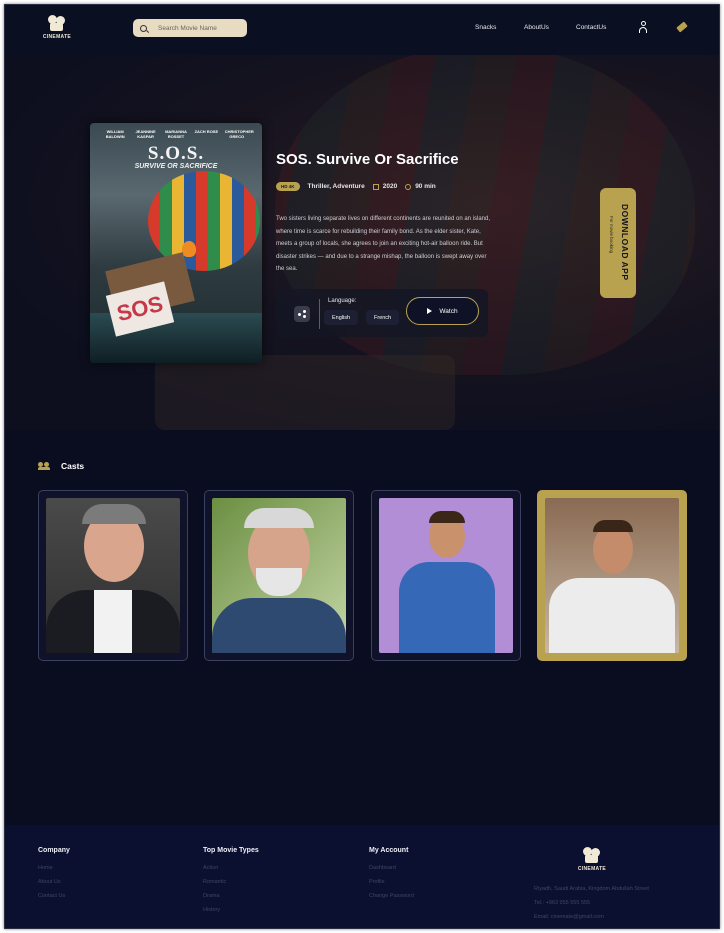 The width and height of the screenshot is (724, 933). What do you see at coordinates (682, 27) in the screenshot?
I see `ticket-icon` at bounding box center [682, 27].